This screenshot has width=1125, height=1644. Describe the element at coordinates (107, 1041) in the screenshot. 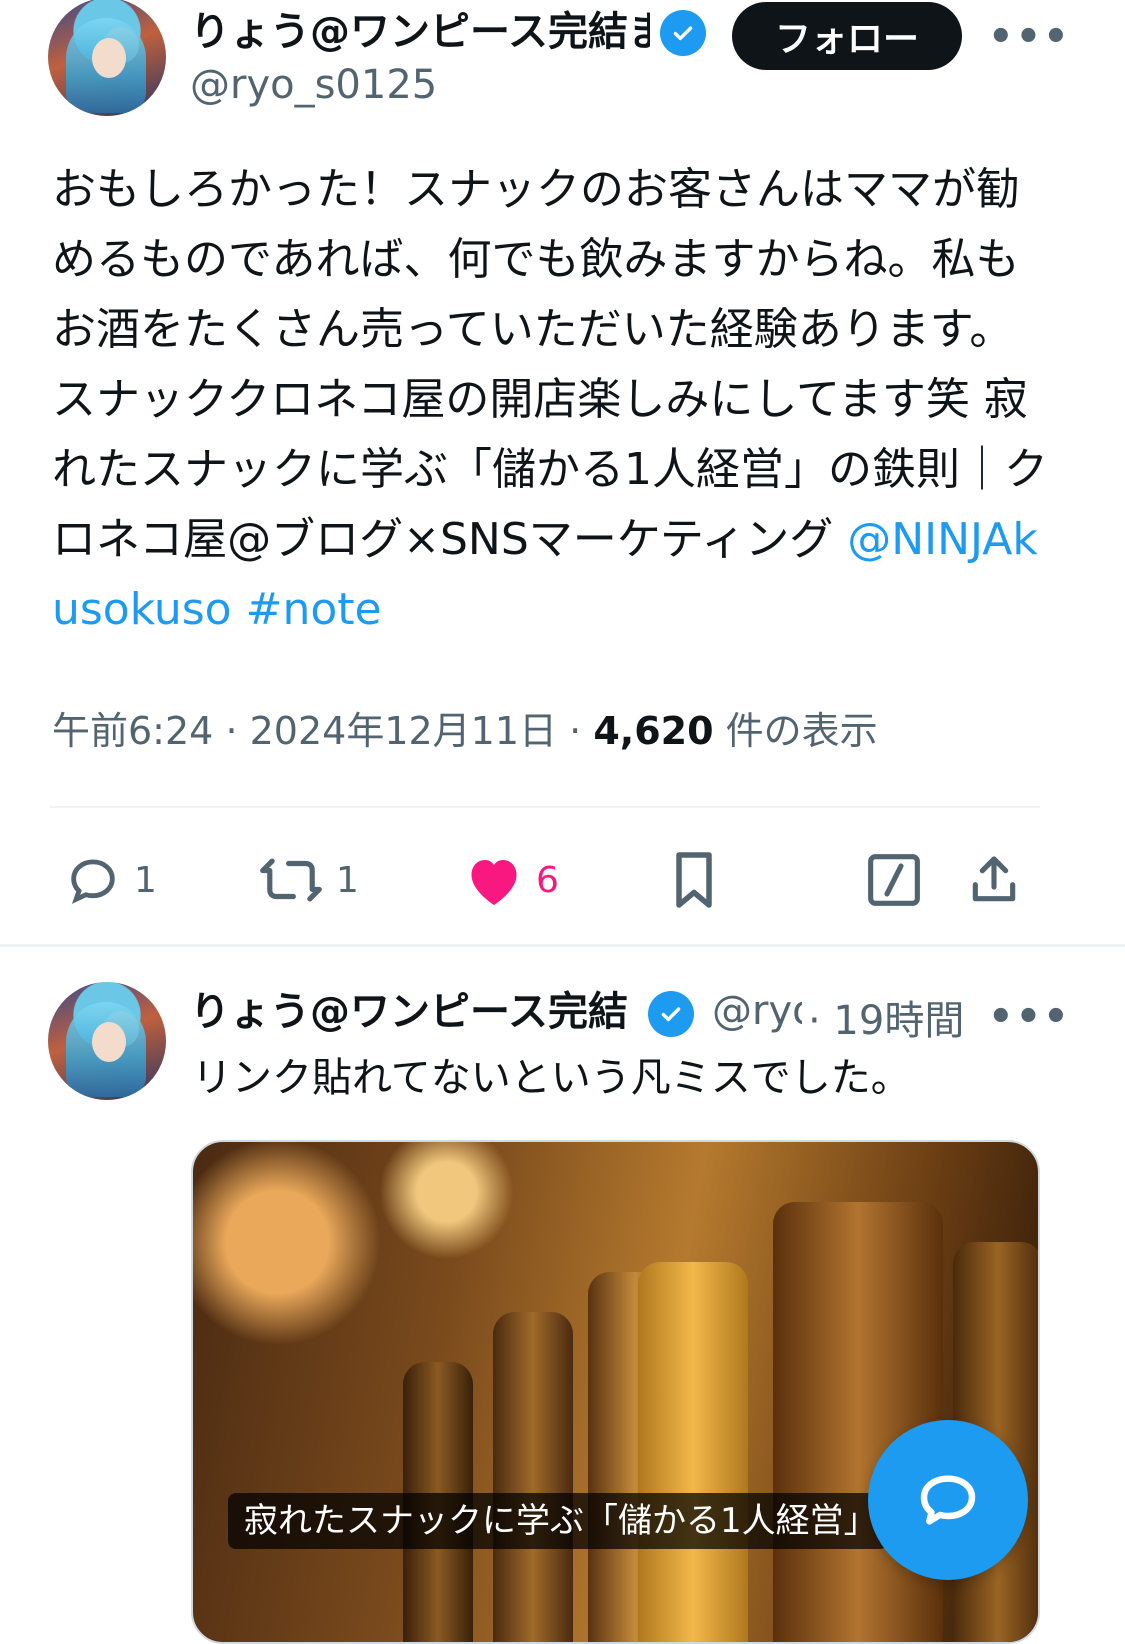

I see `reply-avatar` at that location.